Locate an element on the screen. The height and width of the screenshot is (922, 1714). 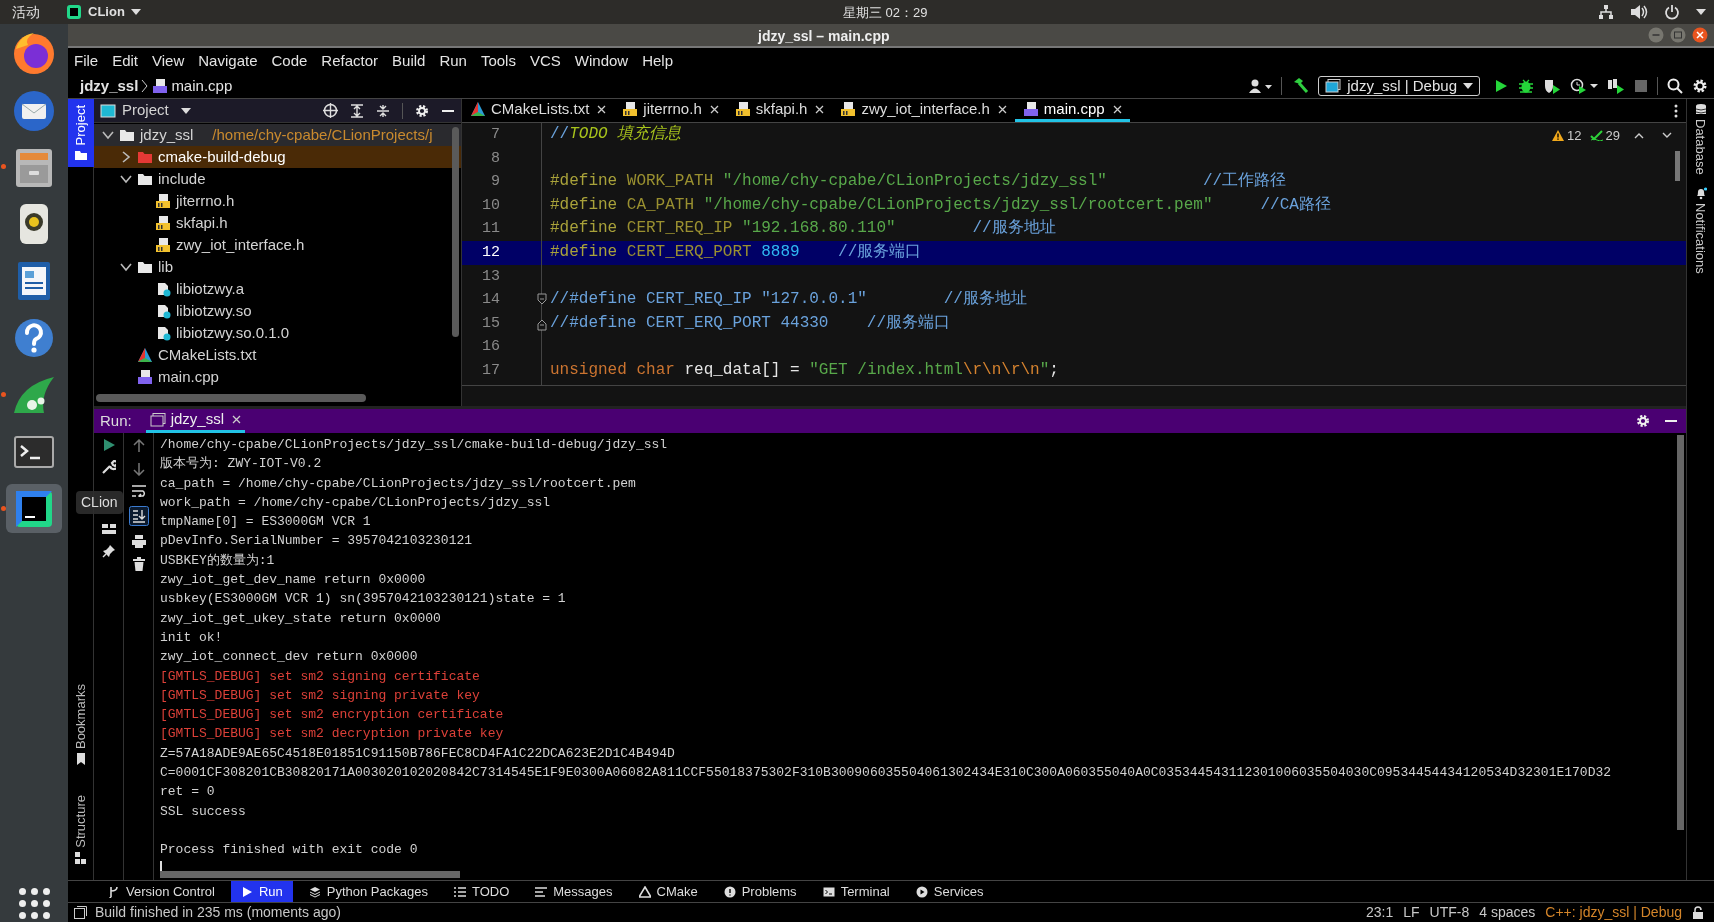
typo-count: 29 is located at coordinates (1604, 136).